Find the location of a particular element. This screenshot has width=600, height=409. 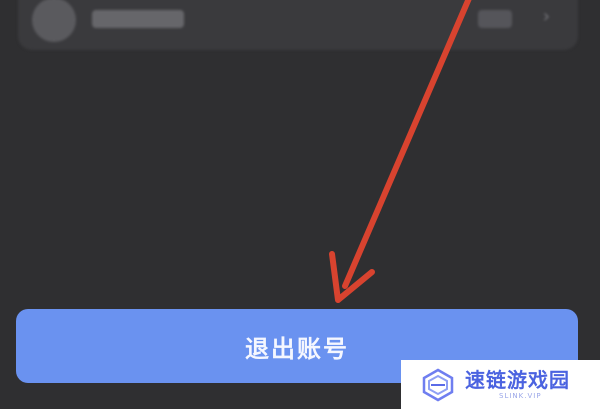

watermark-title: 速链游戏园 is located at coordinates (517, 379).